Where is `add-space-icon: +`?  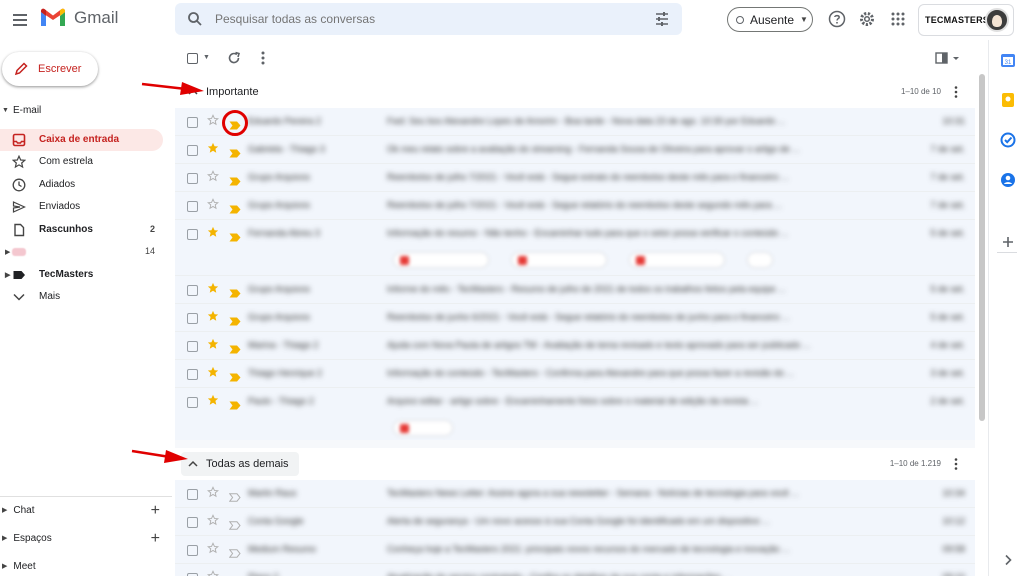 add-space-icon: + is located at coordinates (155, 539).